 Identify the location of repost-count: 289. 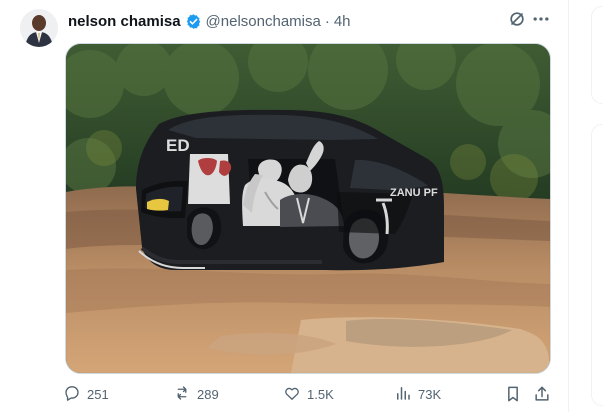
(208, 394).